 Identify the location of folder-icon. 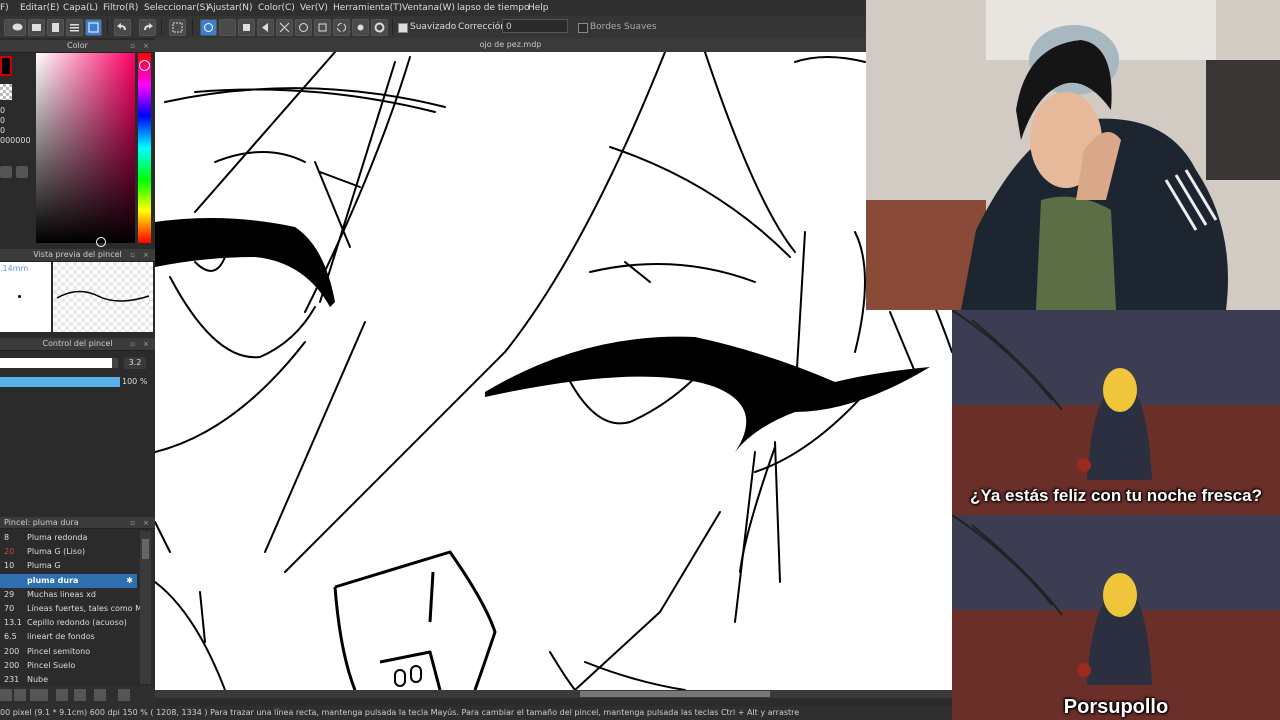
(80, 695).